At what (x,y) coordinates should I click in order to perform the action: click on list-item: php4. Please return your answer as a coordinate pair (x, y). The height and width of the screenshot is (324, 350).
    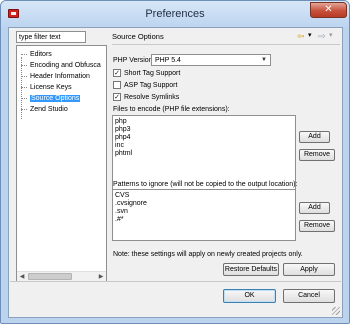
    Looking at the image, I should click on (204, 138).